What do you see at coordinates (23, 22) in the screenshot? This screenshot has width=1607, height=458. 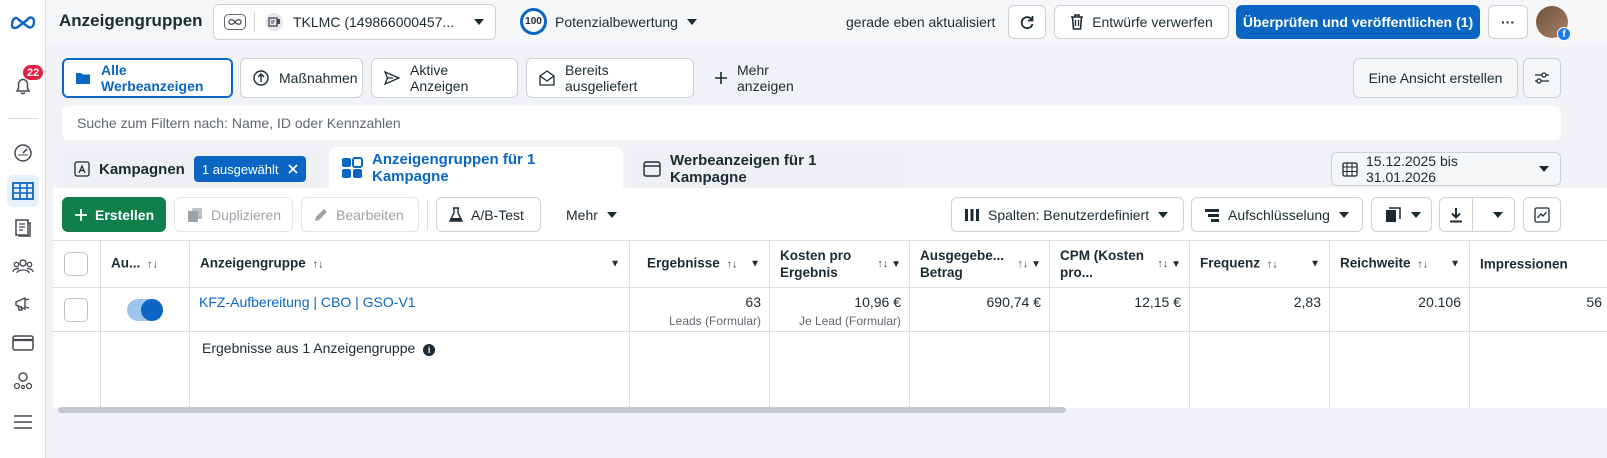 I see `meta-logo-icon` at bounding box center [23, 22].